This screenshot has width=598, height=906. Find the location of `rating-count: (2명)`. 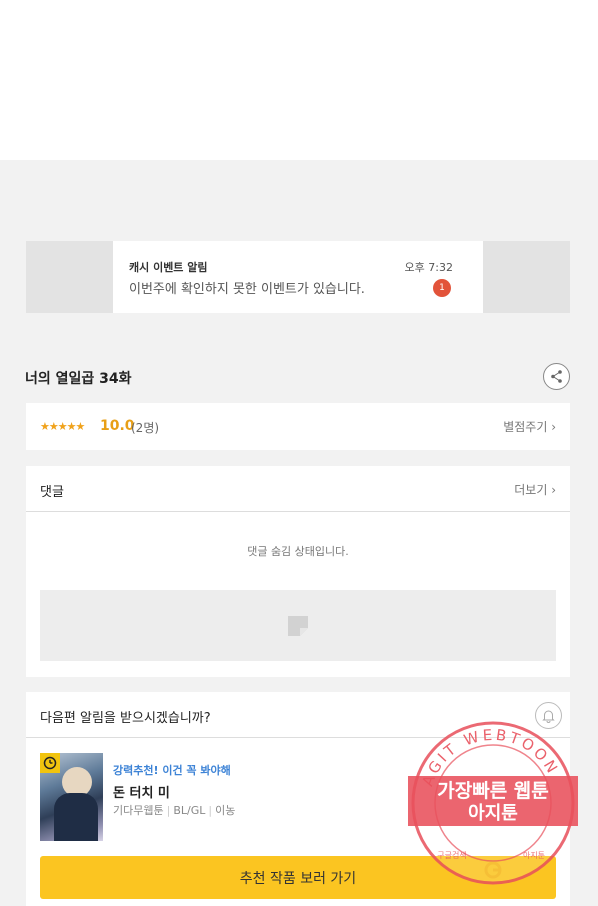

rating-count: (2명) is located at coordinates (145, 428).